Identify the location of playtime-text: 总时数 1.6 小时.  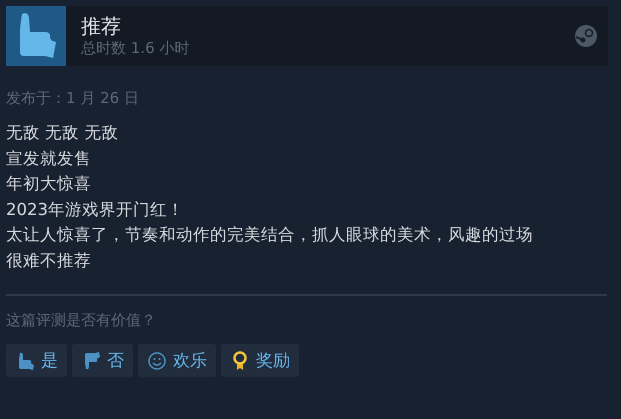
(135, 48).